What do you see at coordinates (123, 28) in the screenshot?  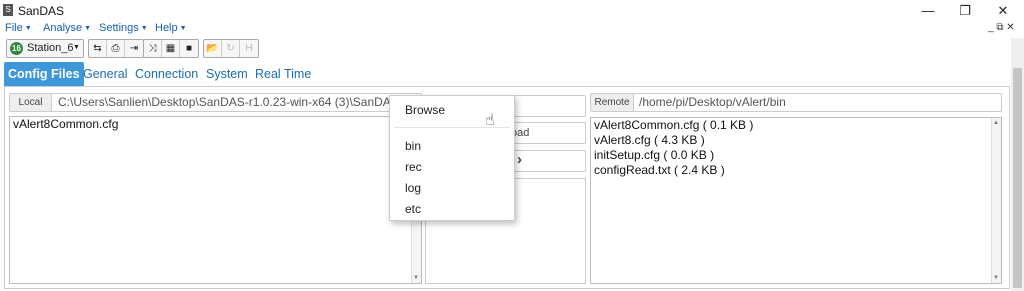 I see `menu-settings: Settings ▼` at bounding box center [123, 28].